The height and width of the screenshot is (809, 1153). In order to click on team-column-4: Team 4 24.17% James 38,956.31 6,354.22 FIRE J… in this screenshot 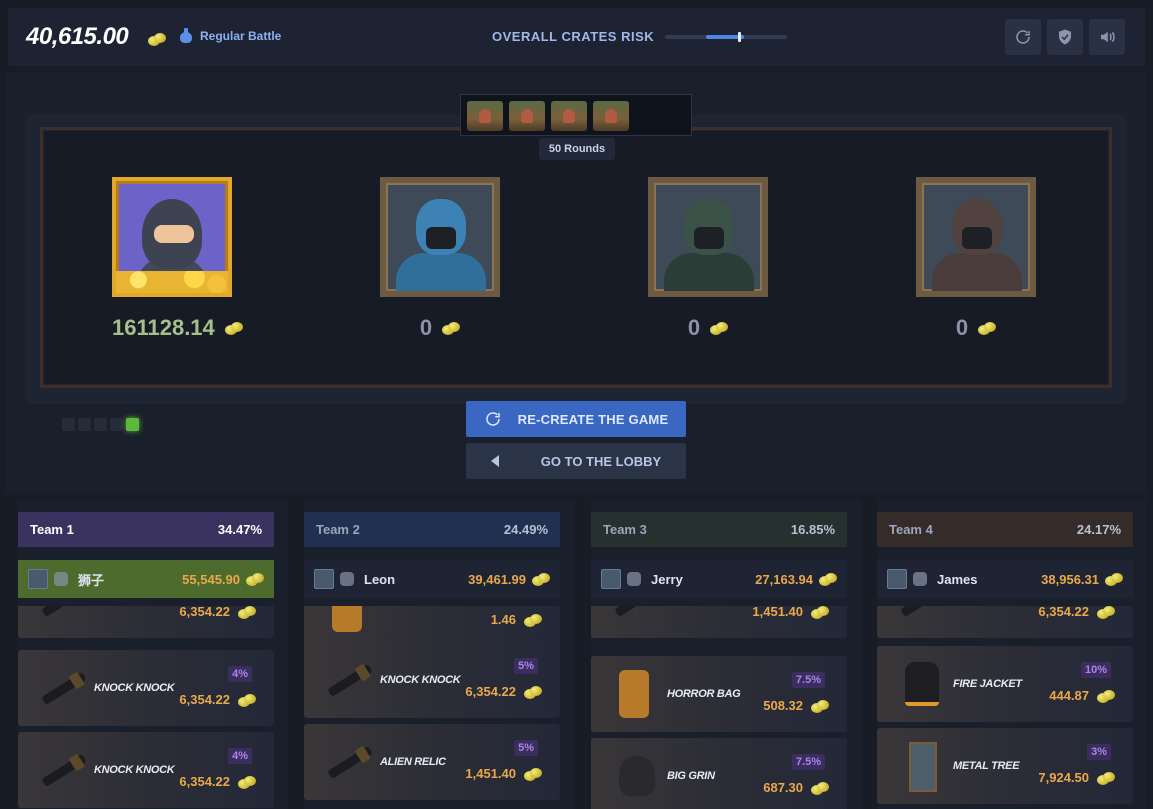, I will do `click(1012, 654)`.